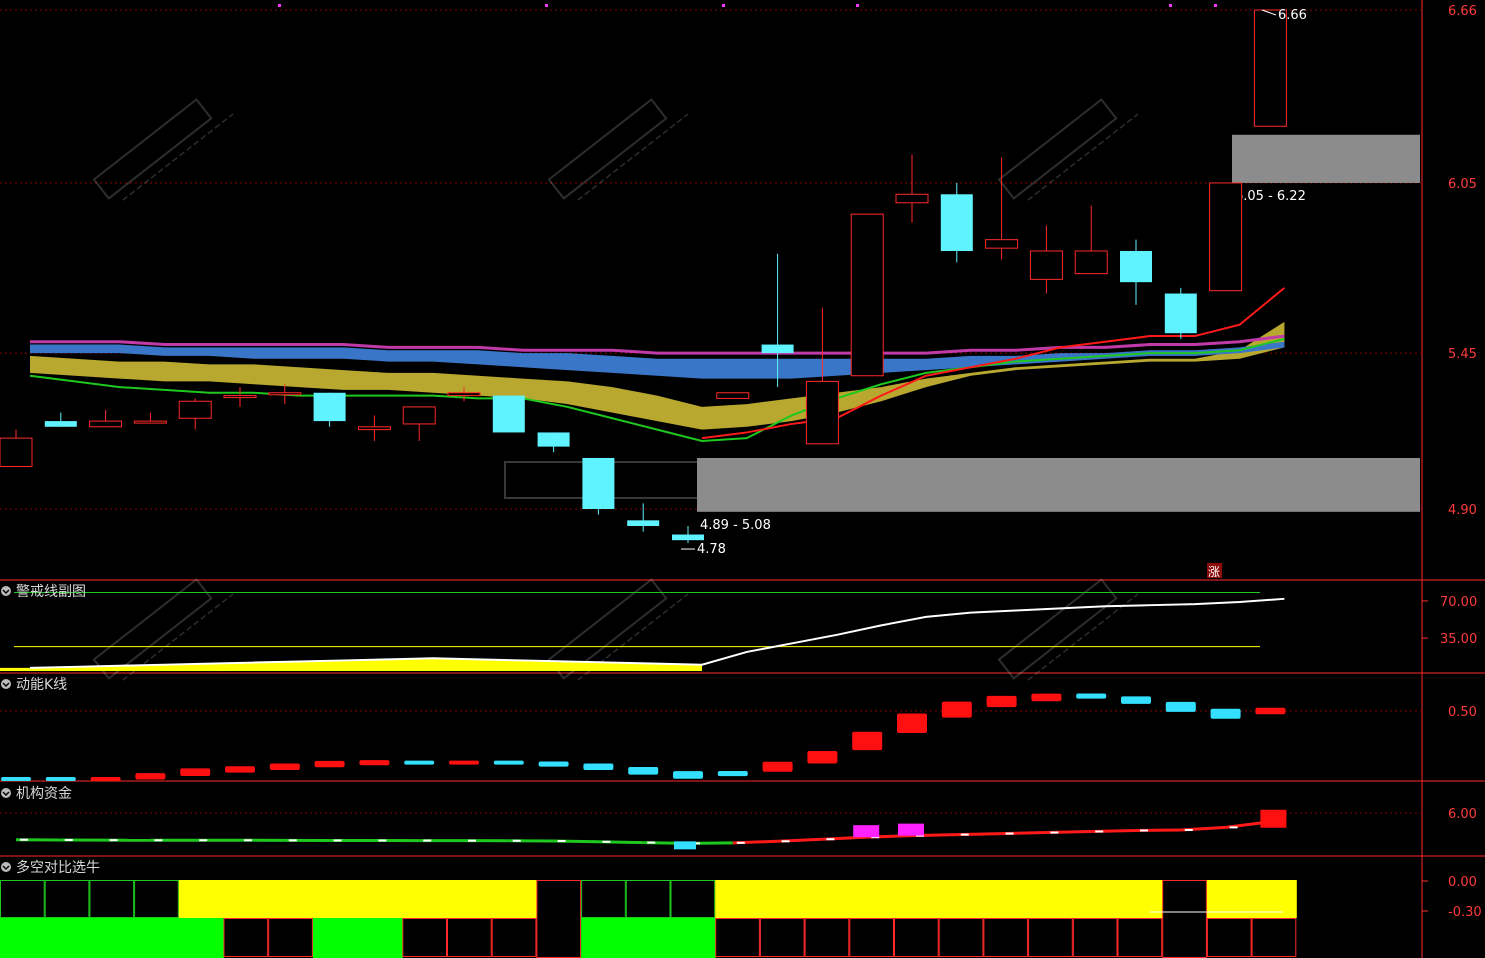  What do you see at coordinates (50, 867) in the screenshot?
I see `panel-title-group: 多空对比选牛` at bounding box center [50, 867].